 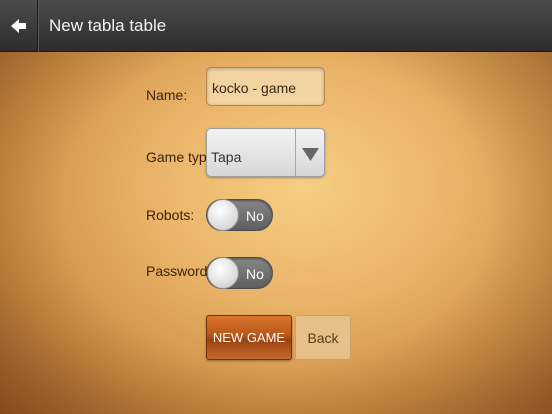 What do you see at coordinates (226, 157) in the screenshot?
I see `game-type-value: Tapa` at bounding box center [226, 157].